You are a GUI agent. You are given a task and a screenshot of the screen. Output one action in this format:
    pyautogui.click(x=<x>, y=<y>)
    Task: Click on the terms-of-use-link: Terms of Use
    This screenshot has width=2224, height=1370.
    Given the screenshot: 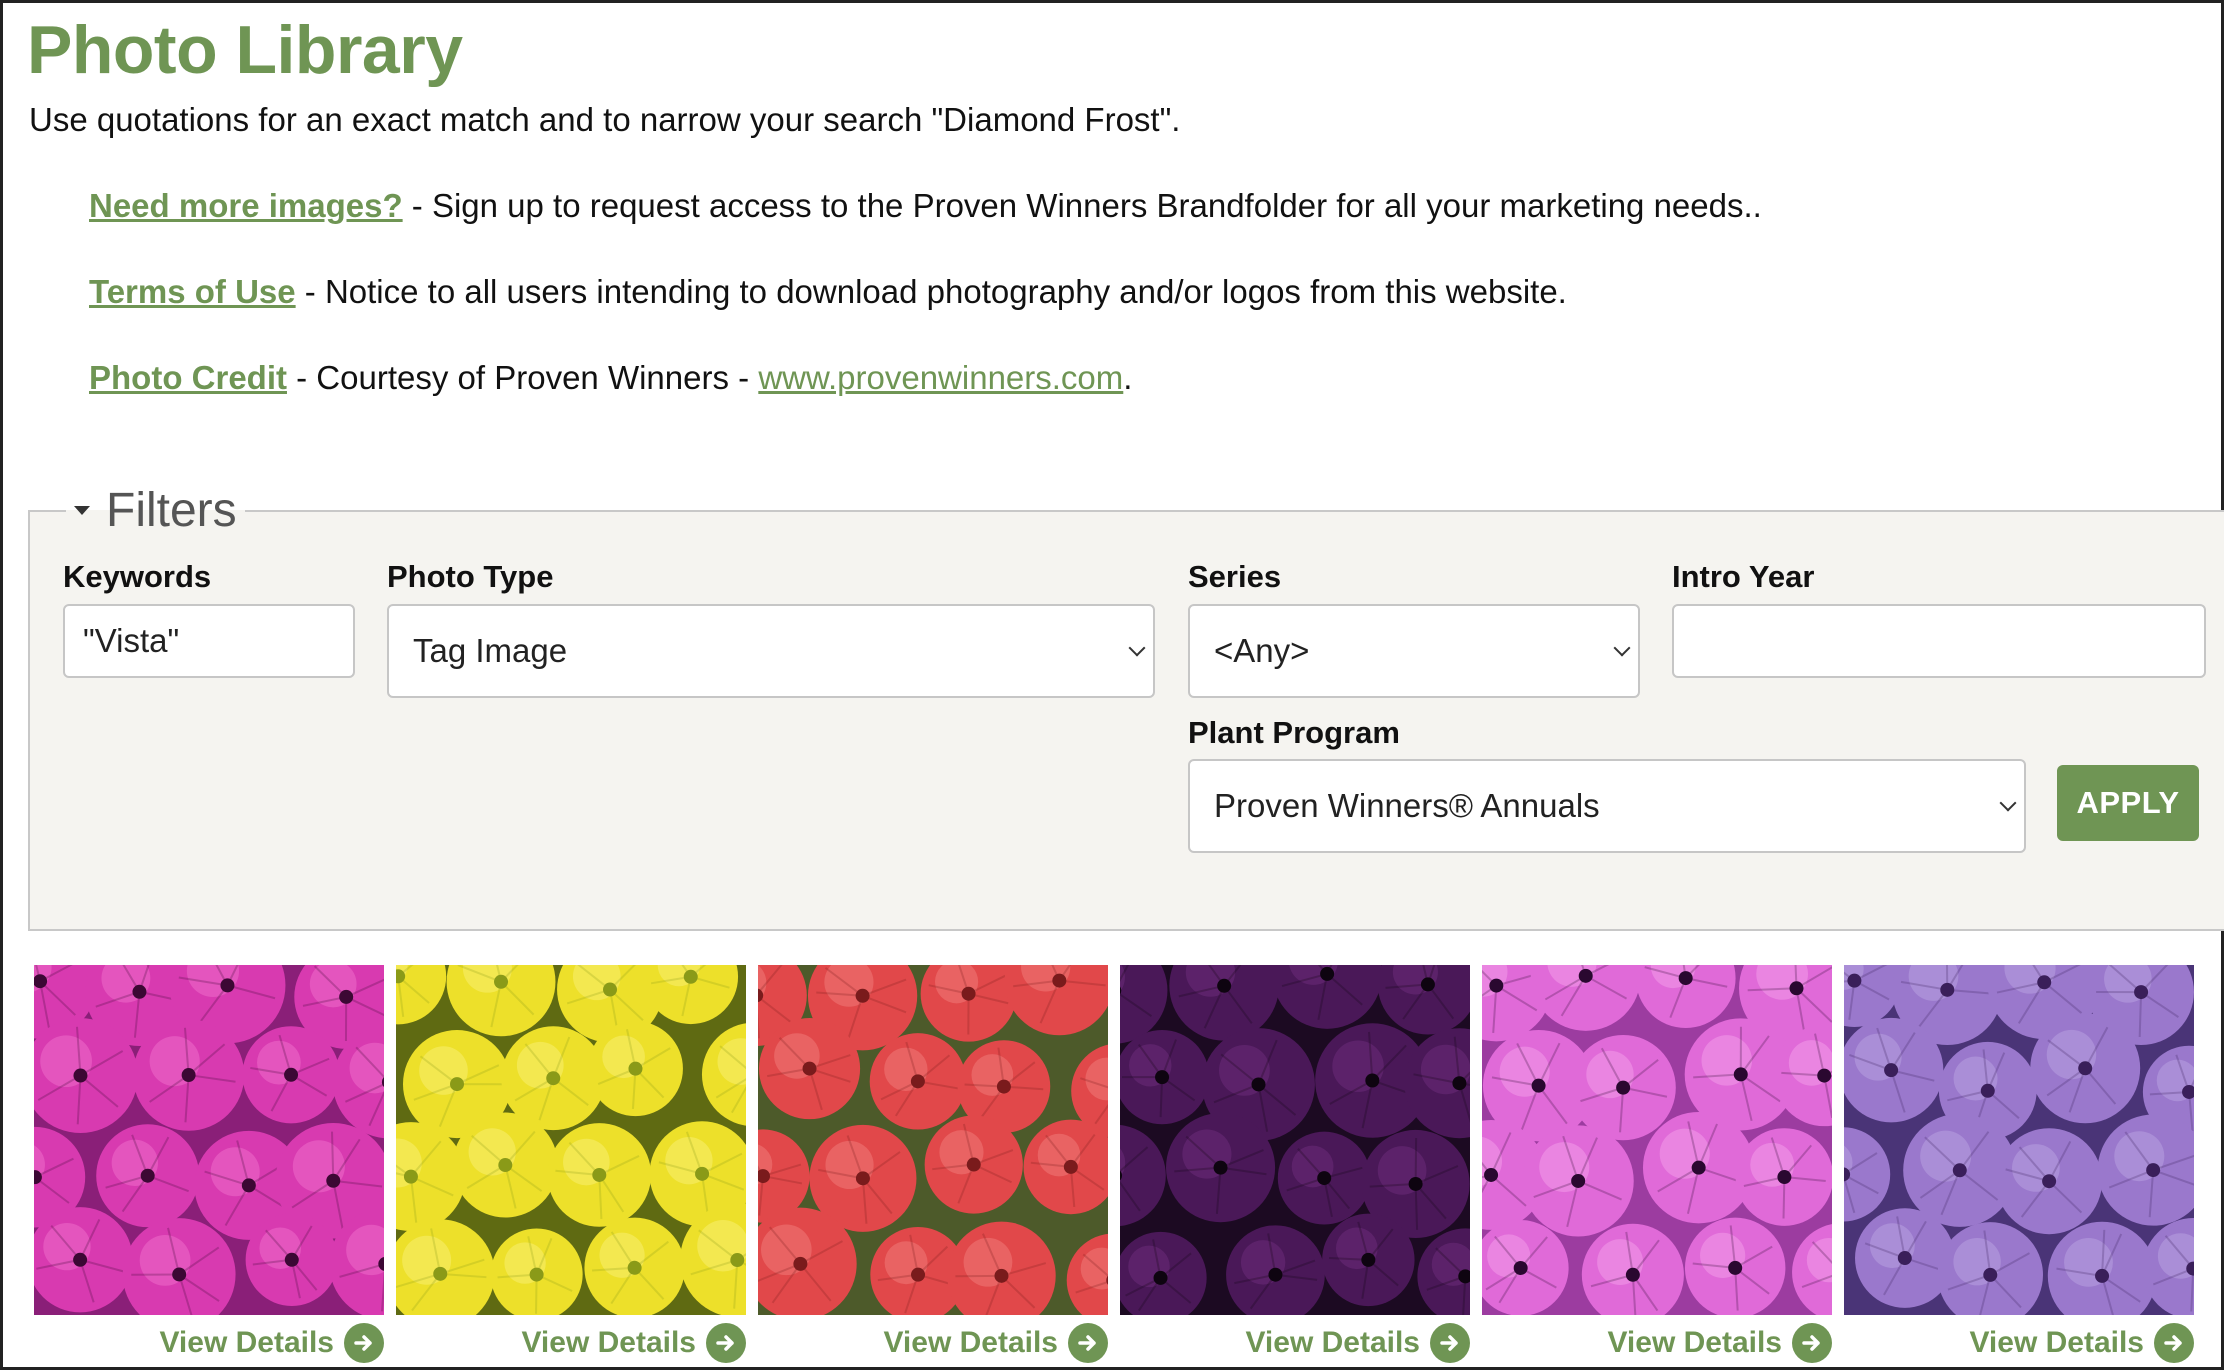 What is the action you would take?
    pyautogui.click(x=192, y=291)
    